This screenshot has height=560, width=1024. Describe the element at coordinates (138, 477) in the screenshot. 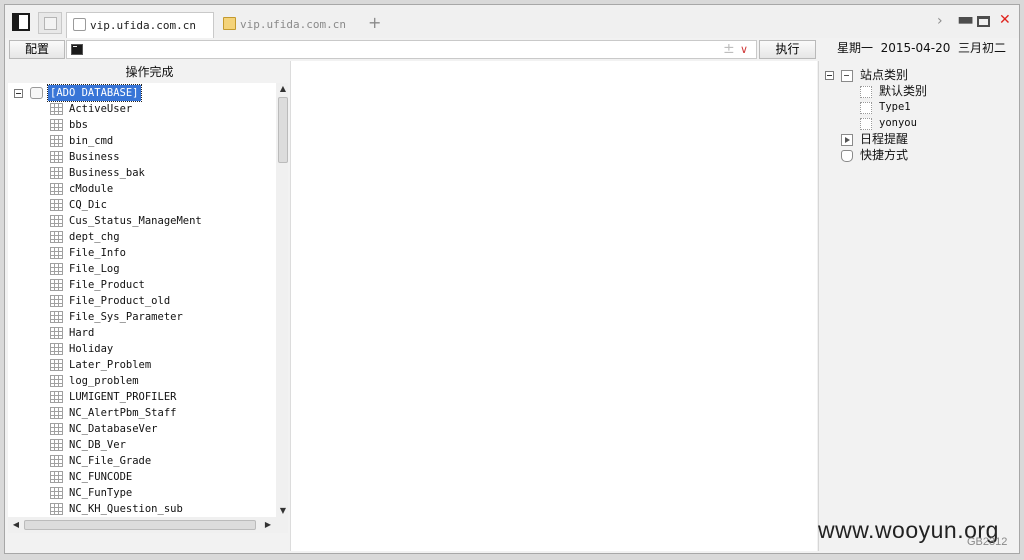

I see `table-row: NC_FUNCODE` at that location.